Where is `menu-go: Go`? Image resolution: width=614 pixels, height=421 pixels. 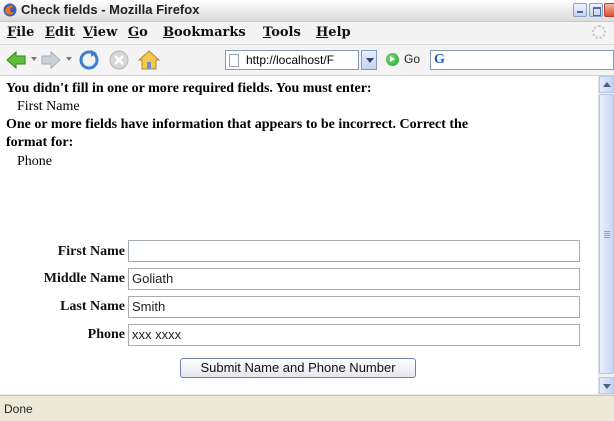 menu-go: Go is located at coordinates (138, 32).